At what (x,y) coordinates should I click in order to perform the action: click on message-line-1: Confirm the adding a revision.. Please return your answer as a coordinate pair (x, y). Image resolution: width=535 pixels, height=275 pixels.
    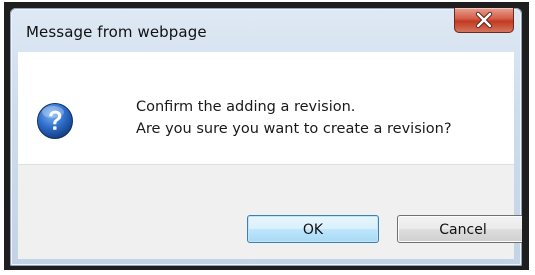
    Looking at the image, I should click on (246, 107).